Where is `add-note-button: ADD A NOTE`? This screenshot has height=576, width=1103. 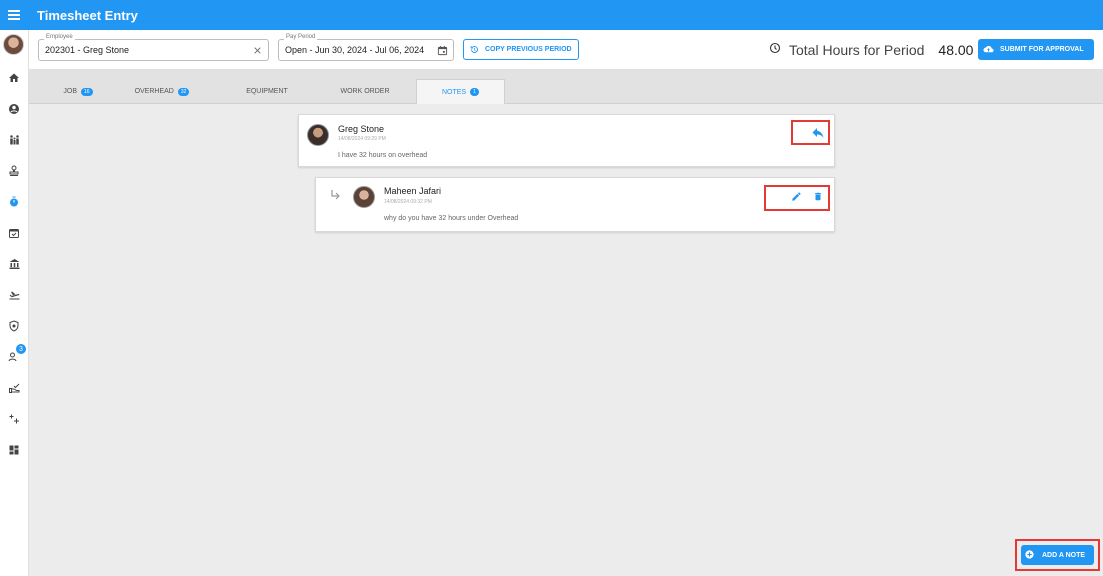 add-note-button: ADD A NOTE is located at coordinates (1057, 555).